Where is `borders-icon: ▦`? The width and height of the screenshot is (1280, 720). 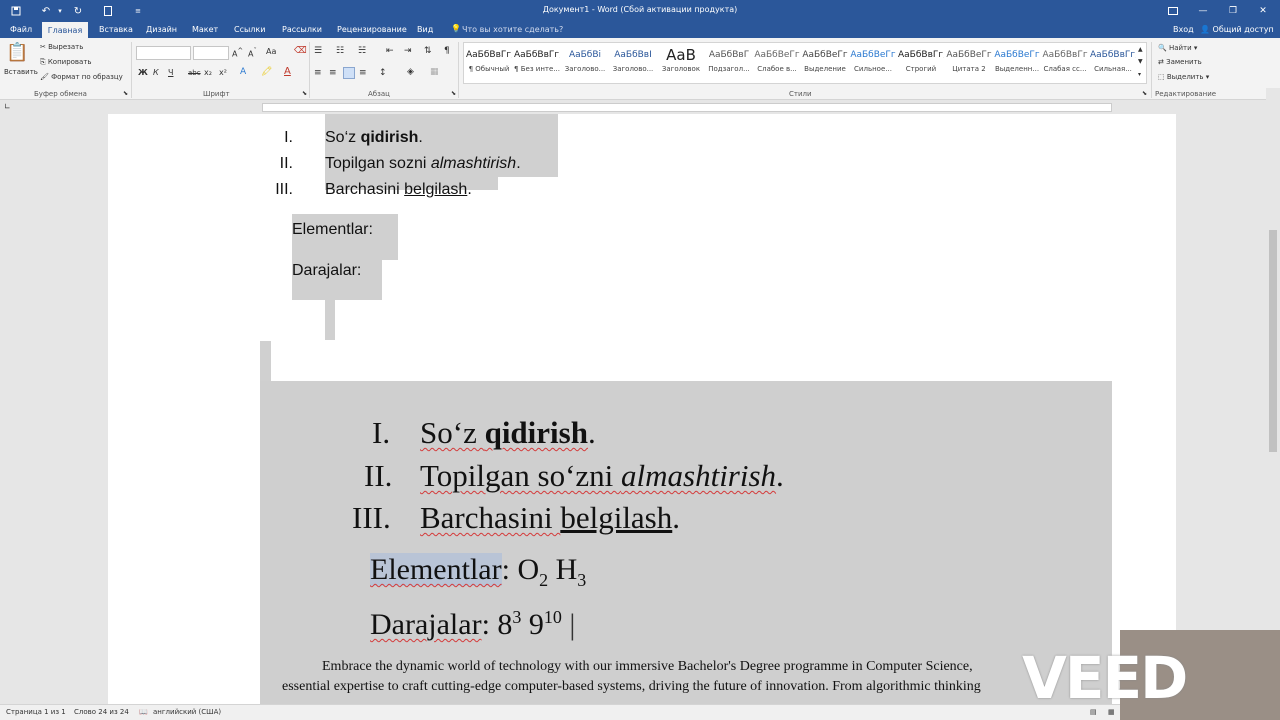
borders-icon: ▦ is located at coordinates (434, 72).